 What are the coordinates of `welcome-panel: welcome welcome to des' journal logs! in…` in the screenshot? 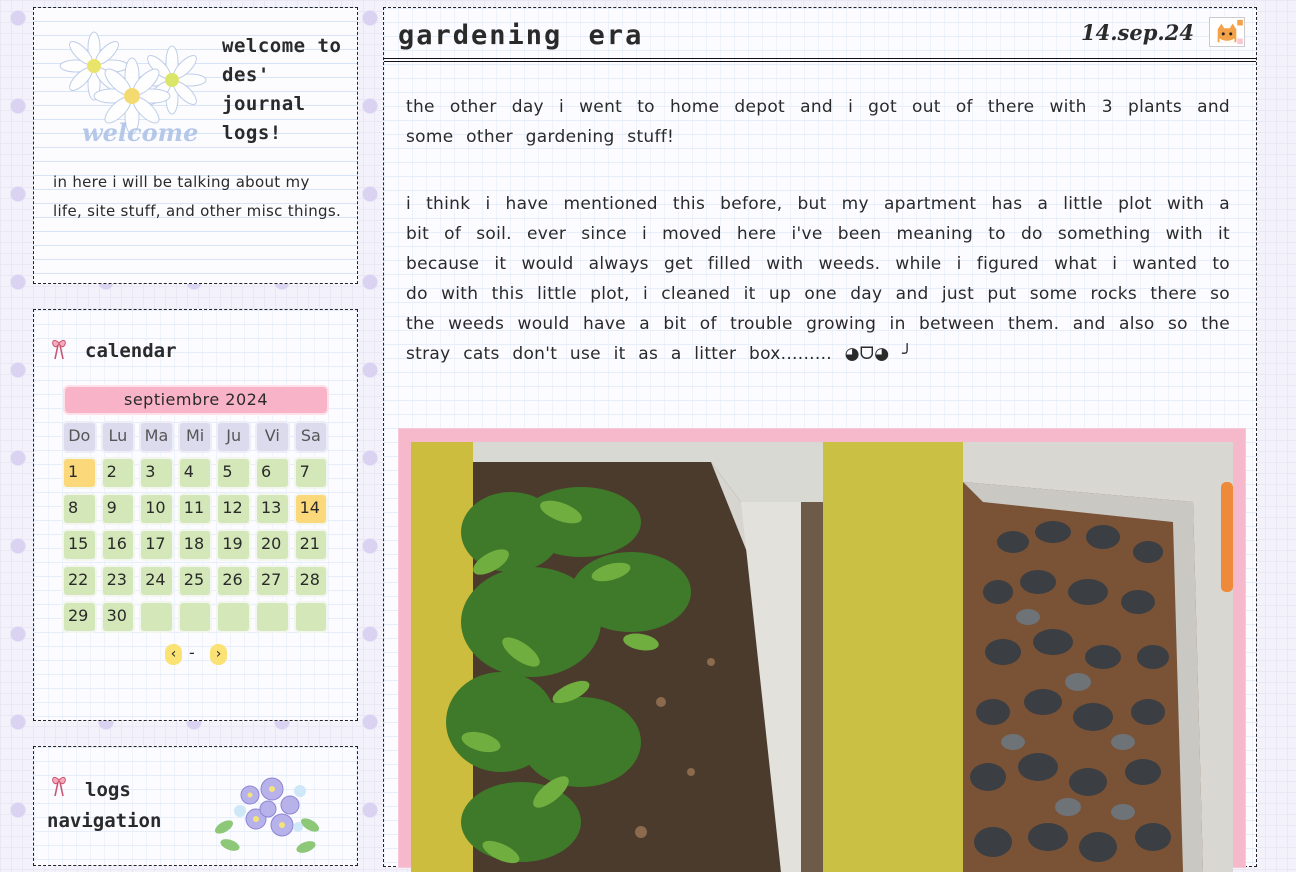 It's located at (195, 145).